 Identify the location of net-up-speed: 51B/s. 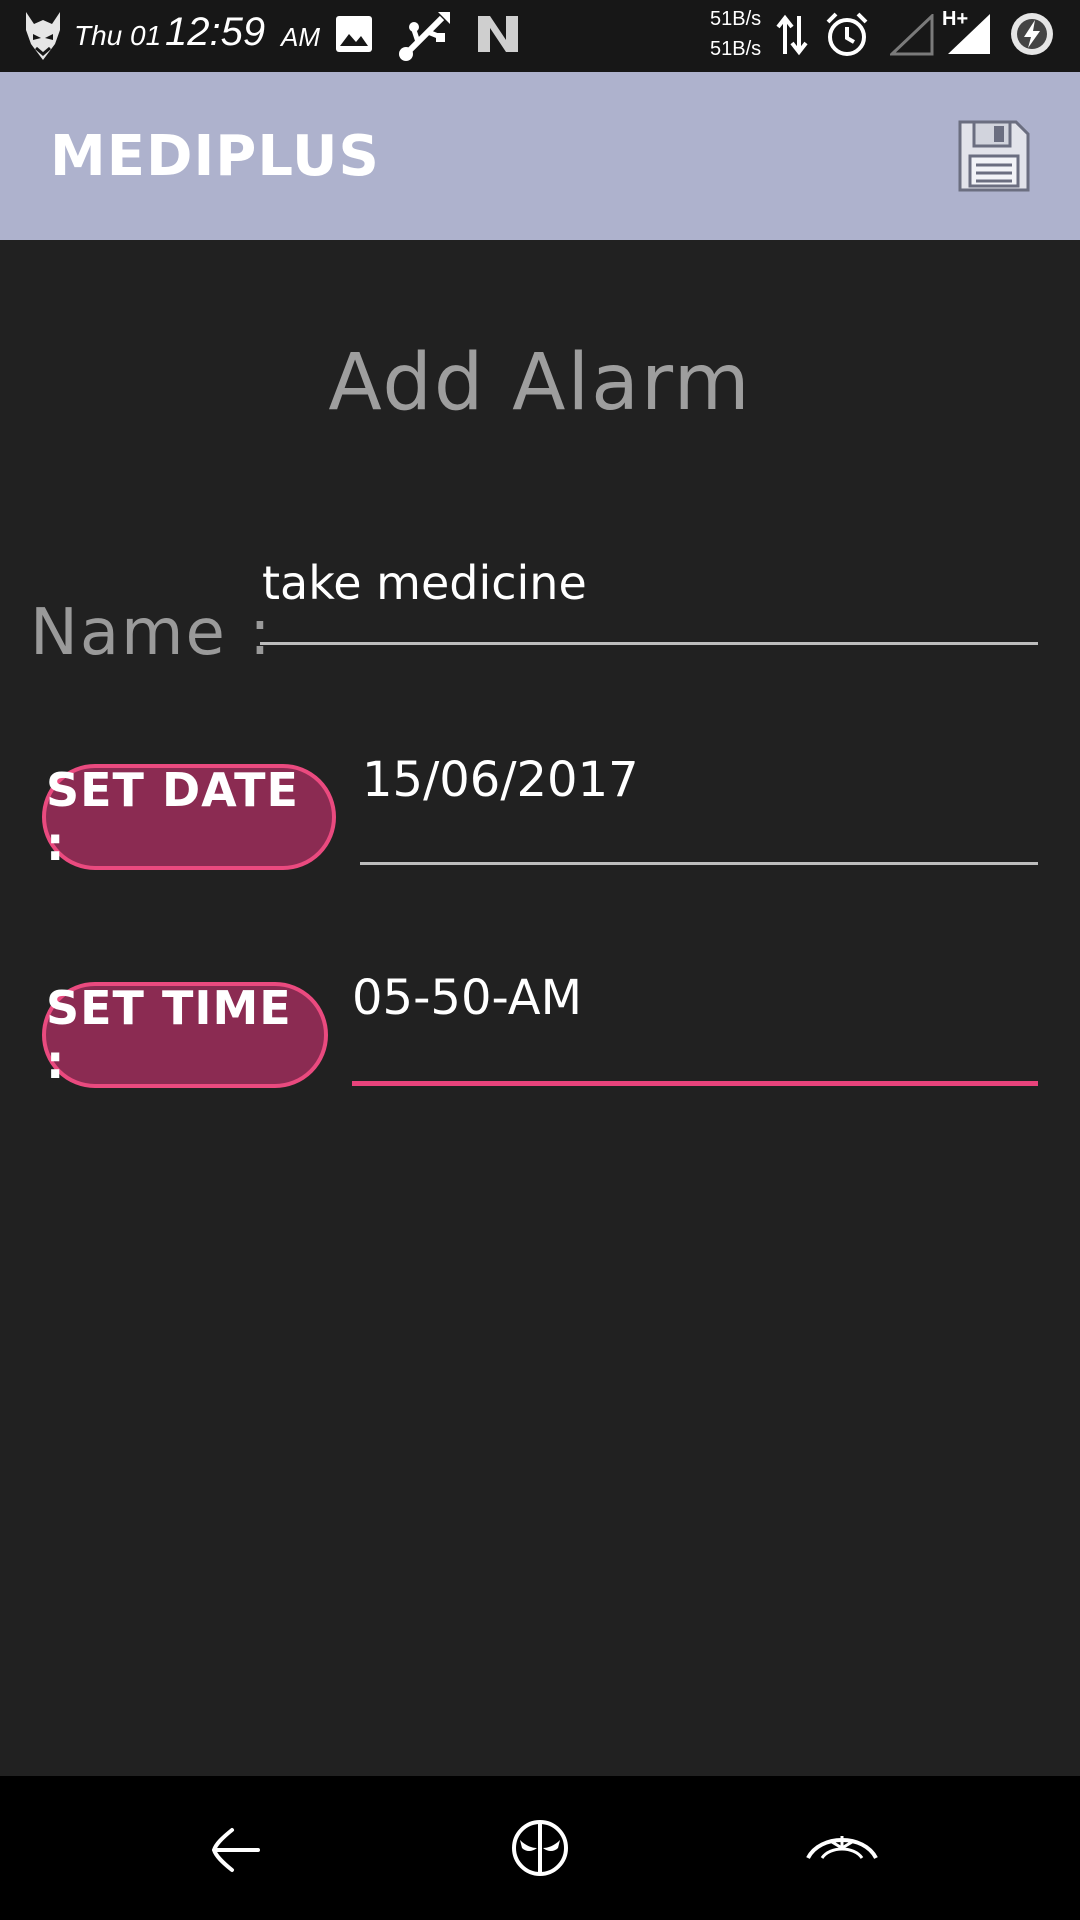
(736, 19).